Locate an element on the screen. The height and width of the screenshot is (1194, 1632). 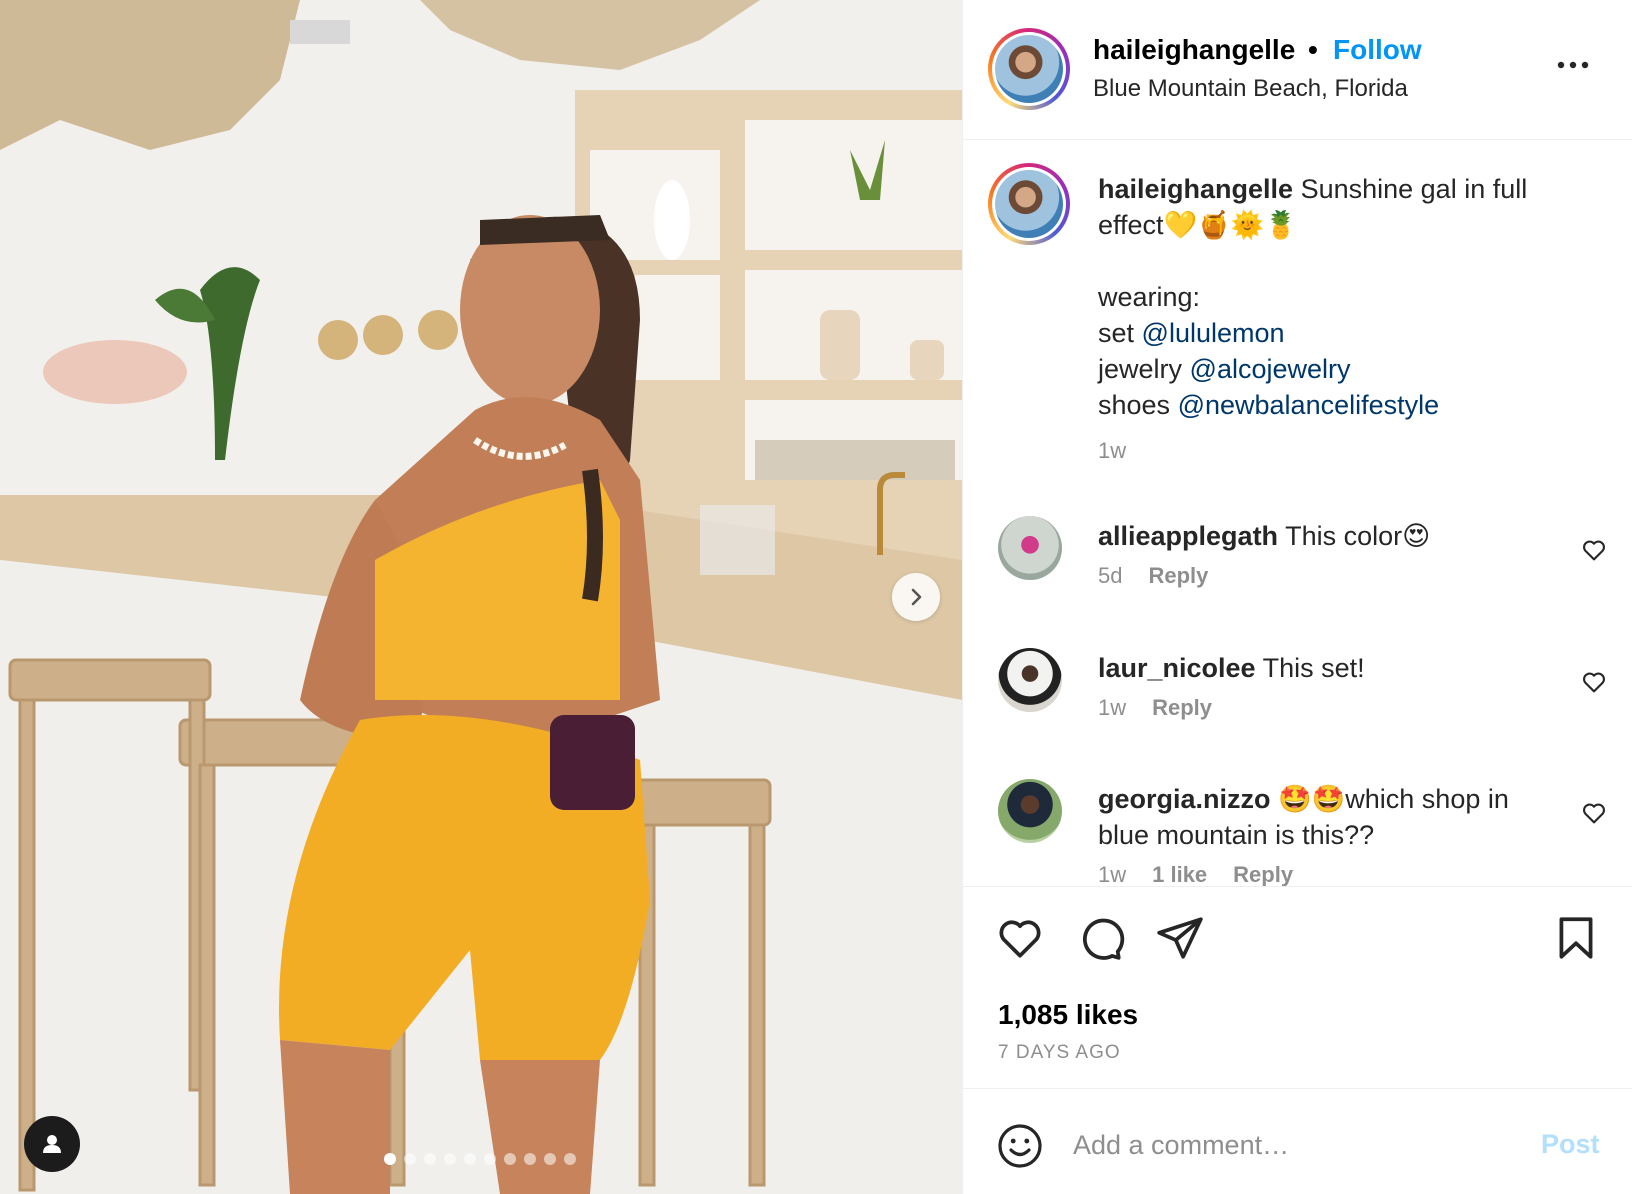
carousel-indicator is located at coordinates (480, 1159).